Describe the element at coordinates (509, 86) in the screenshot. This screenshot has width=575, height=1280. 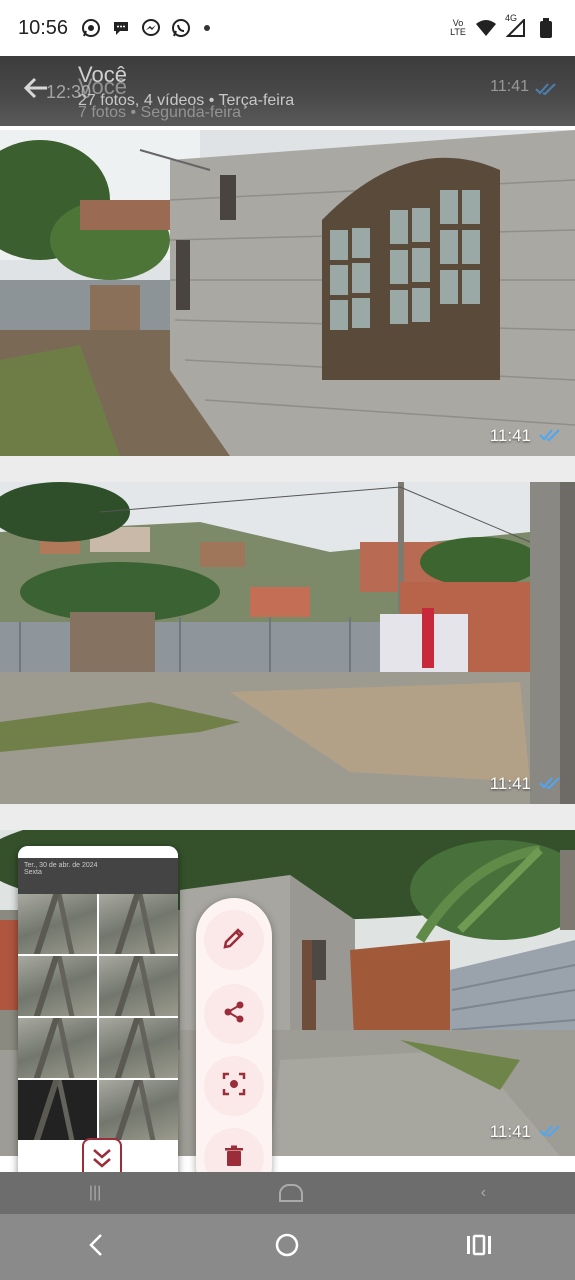
I see `header-time: 11:41` at that location.